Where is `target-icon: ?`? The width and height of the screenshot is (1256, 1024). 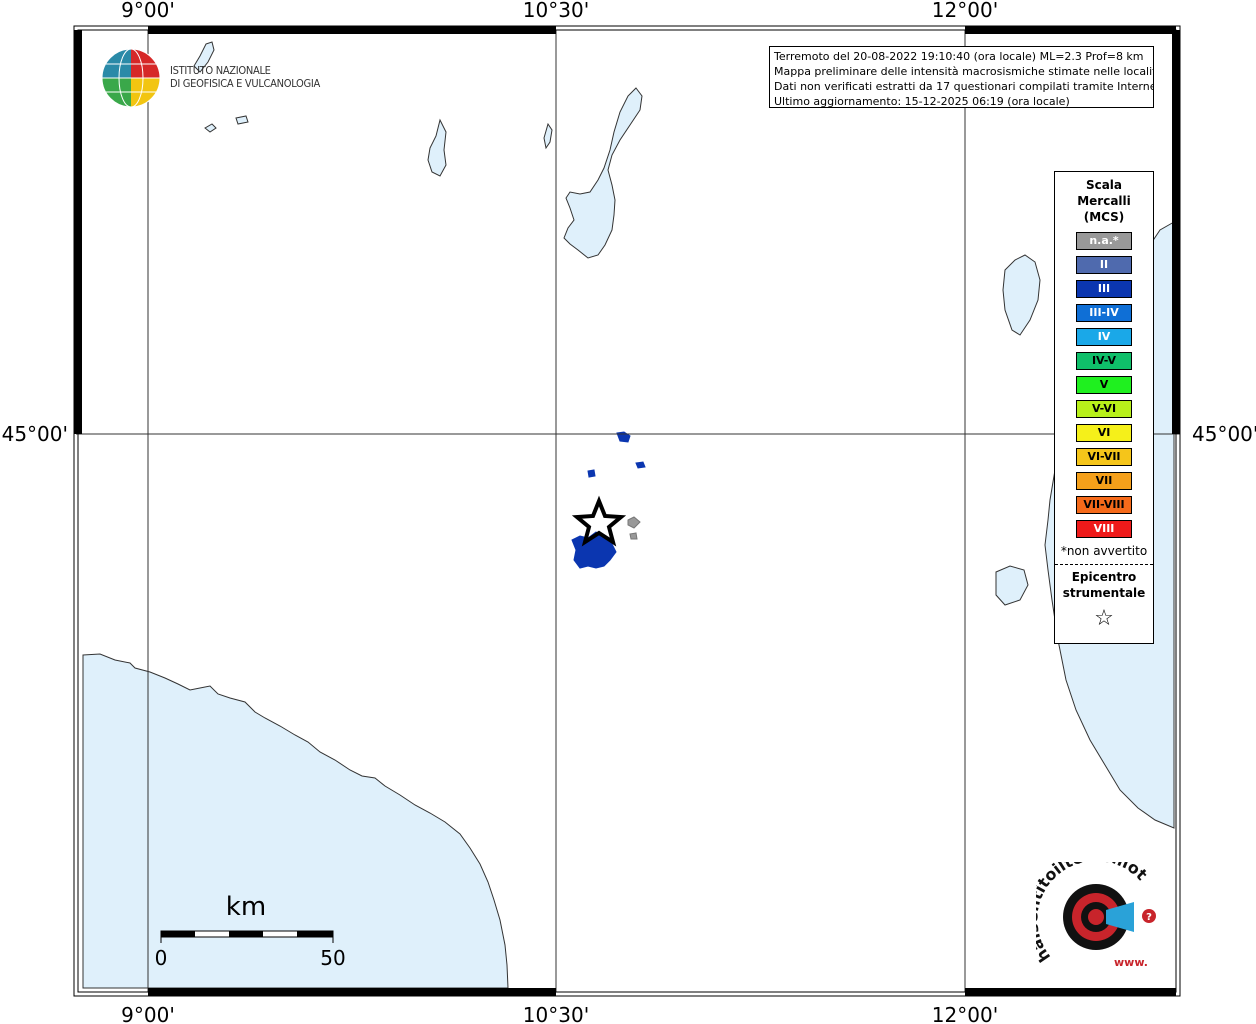
target-icon: ? is located at coordinates (1109, 917).